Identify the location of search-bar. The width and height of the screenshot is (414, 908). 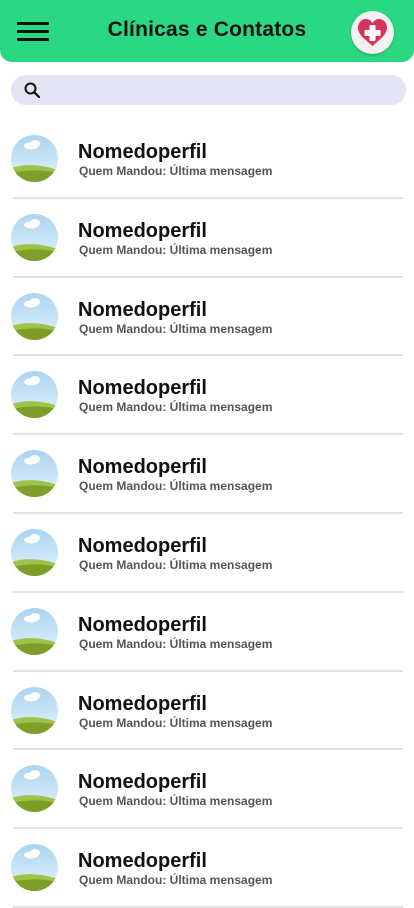
(208, 90).